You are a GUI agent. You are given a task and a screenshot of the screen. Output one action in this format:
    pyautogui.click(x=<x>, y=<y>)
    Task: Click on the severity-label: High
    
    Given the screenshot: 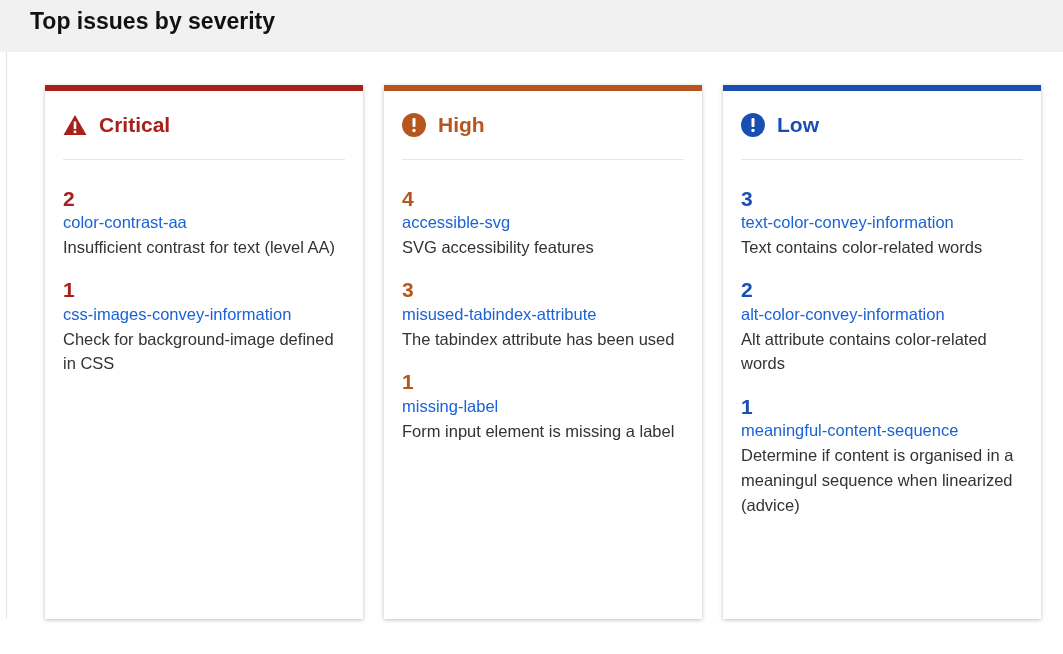 What is the action you would take?
    pyautogui.click(x=461, y=125)
    